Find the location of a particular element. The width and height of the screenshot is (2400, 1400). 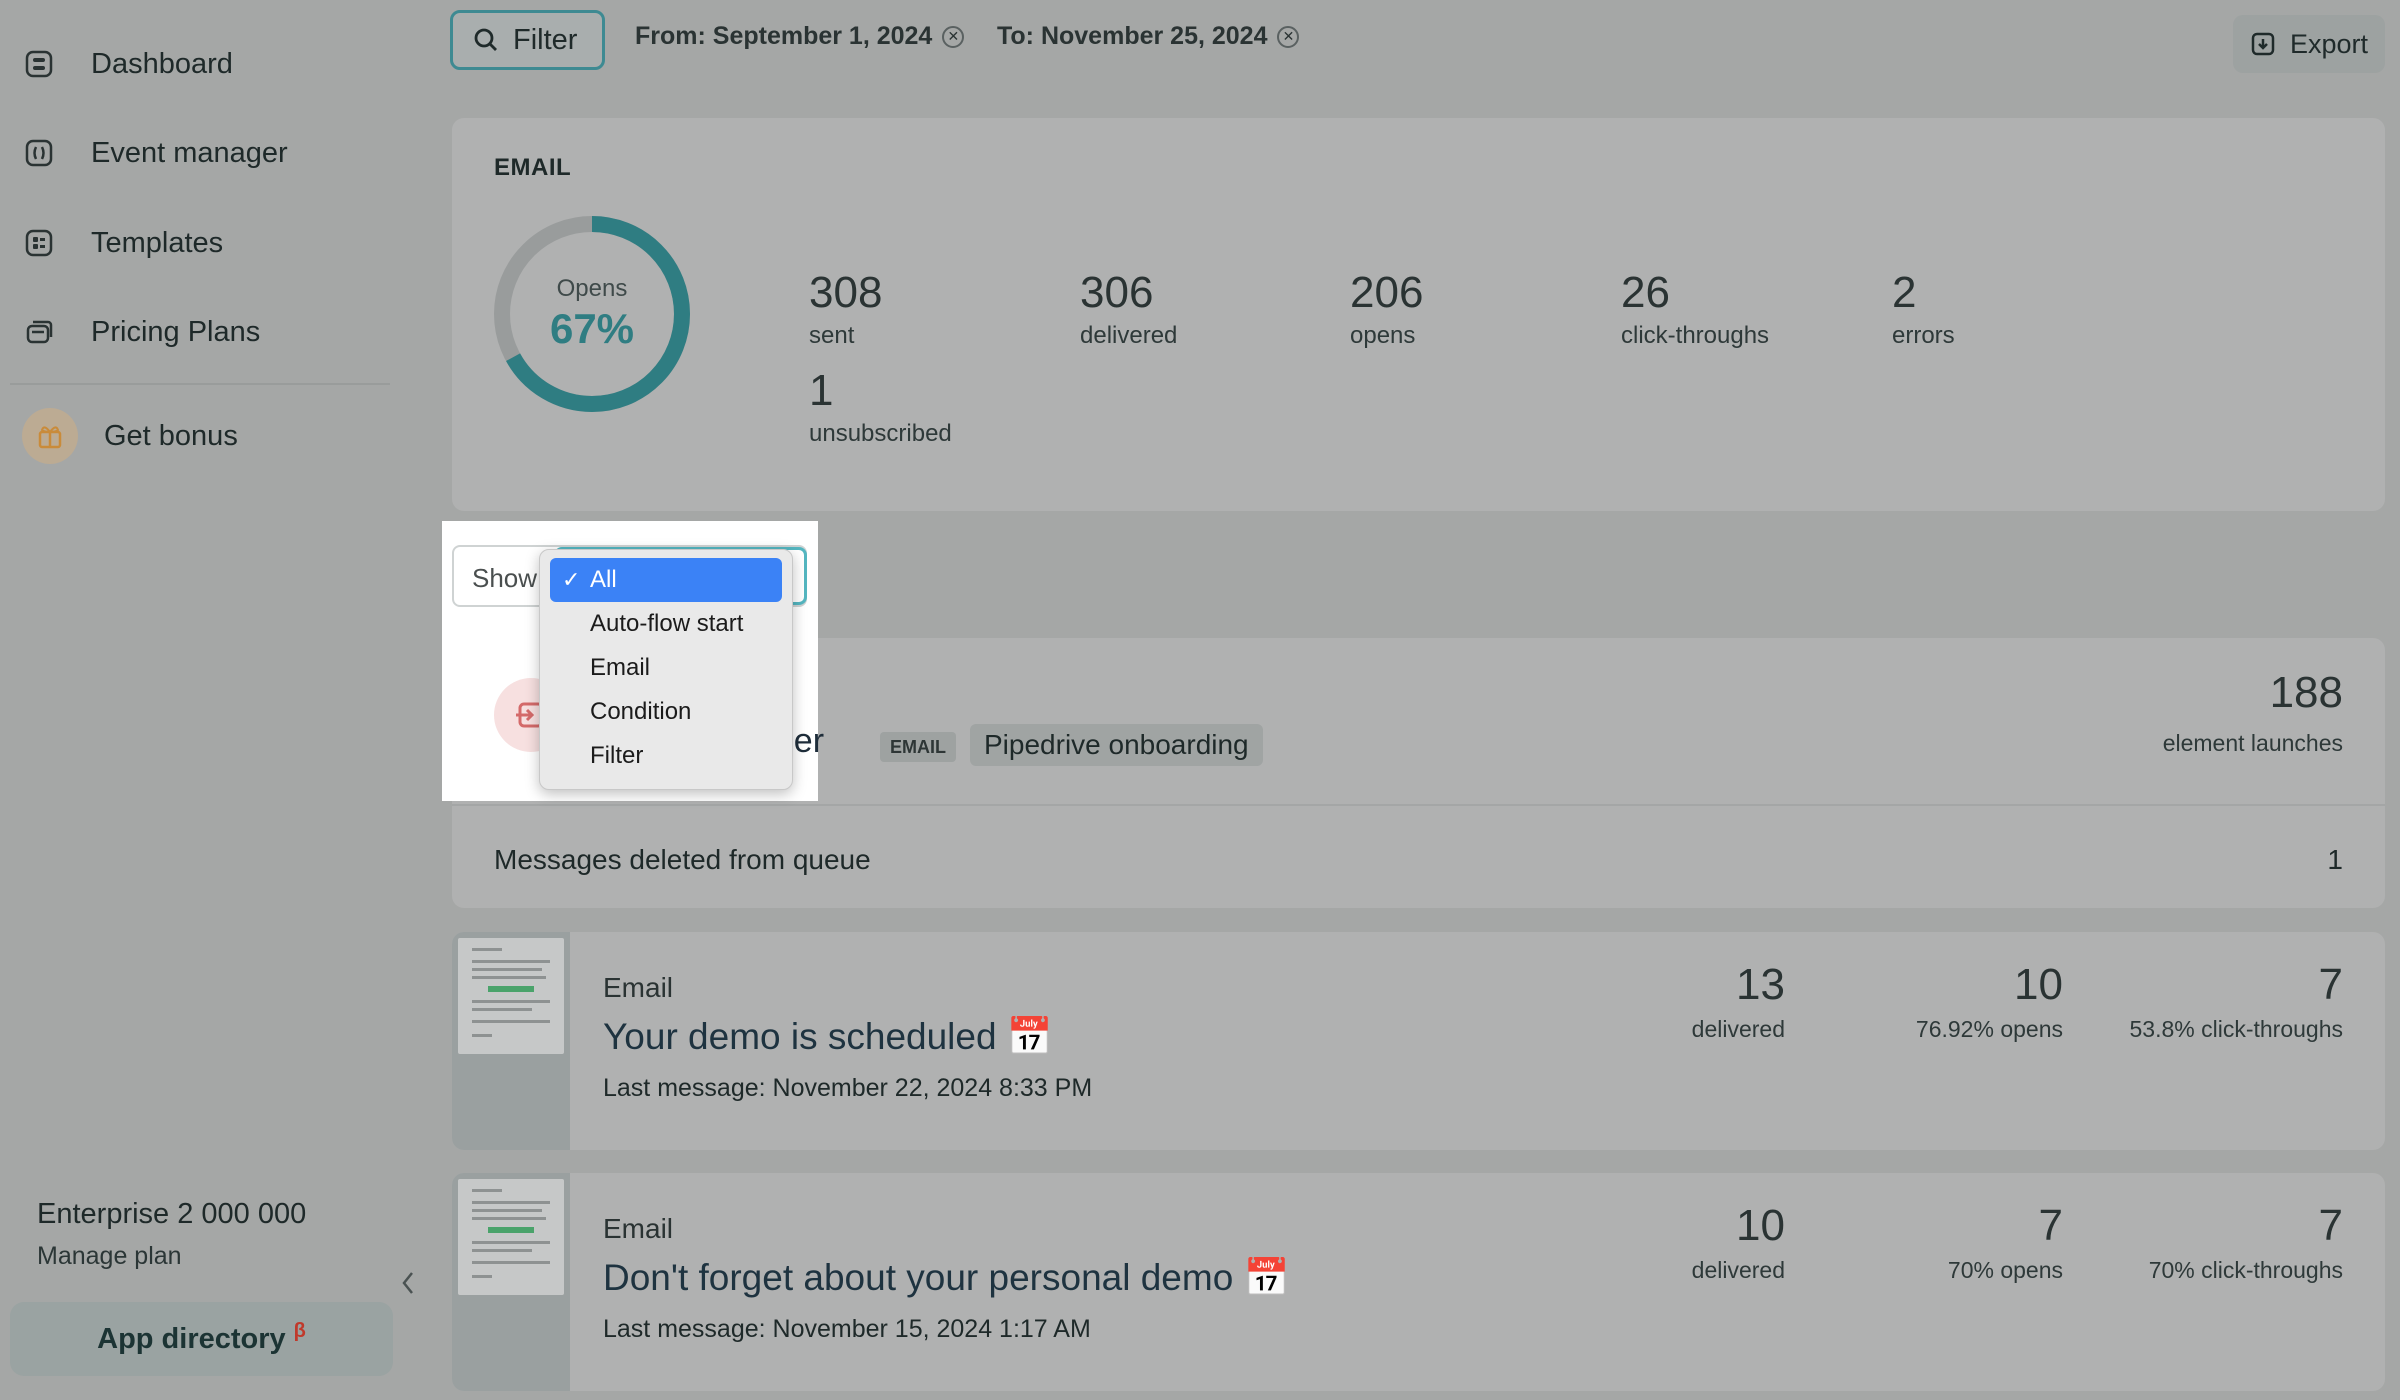

search-icon is located at coordinates (485, 39).